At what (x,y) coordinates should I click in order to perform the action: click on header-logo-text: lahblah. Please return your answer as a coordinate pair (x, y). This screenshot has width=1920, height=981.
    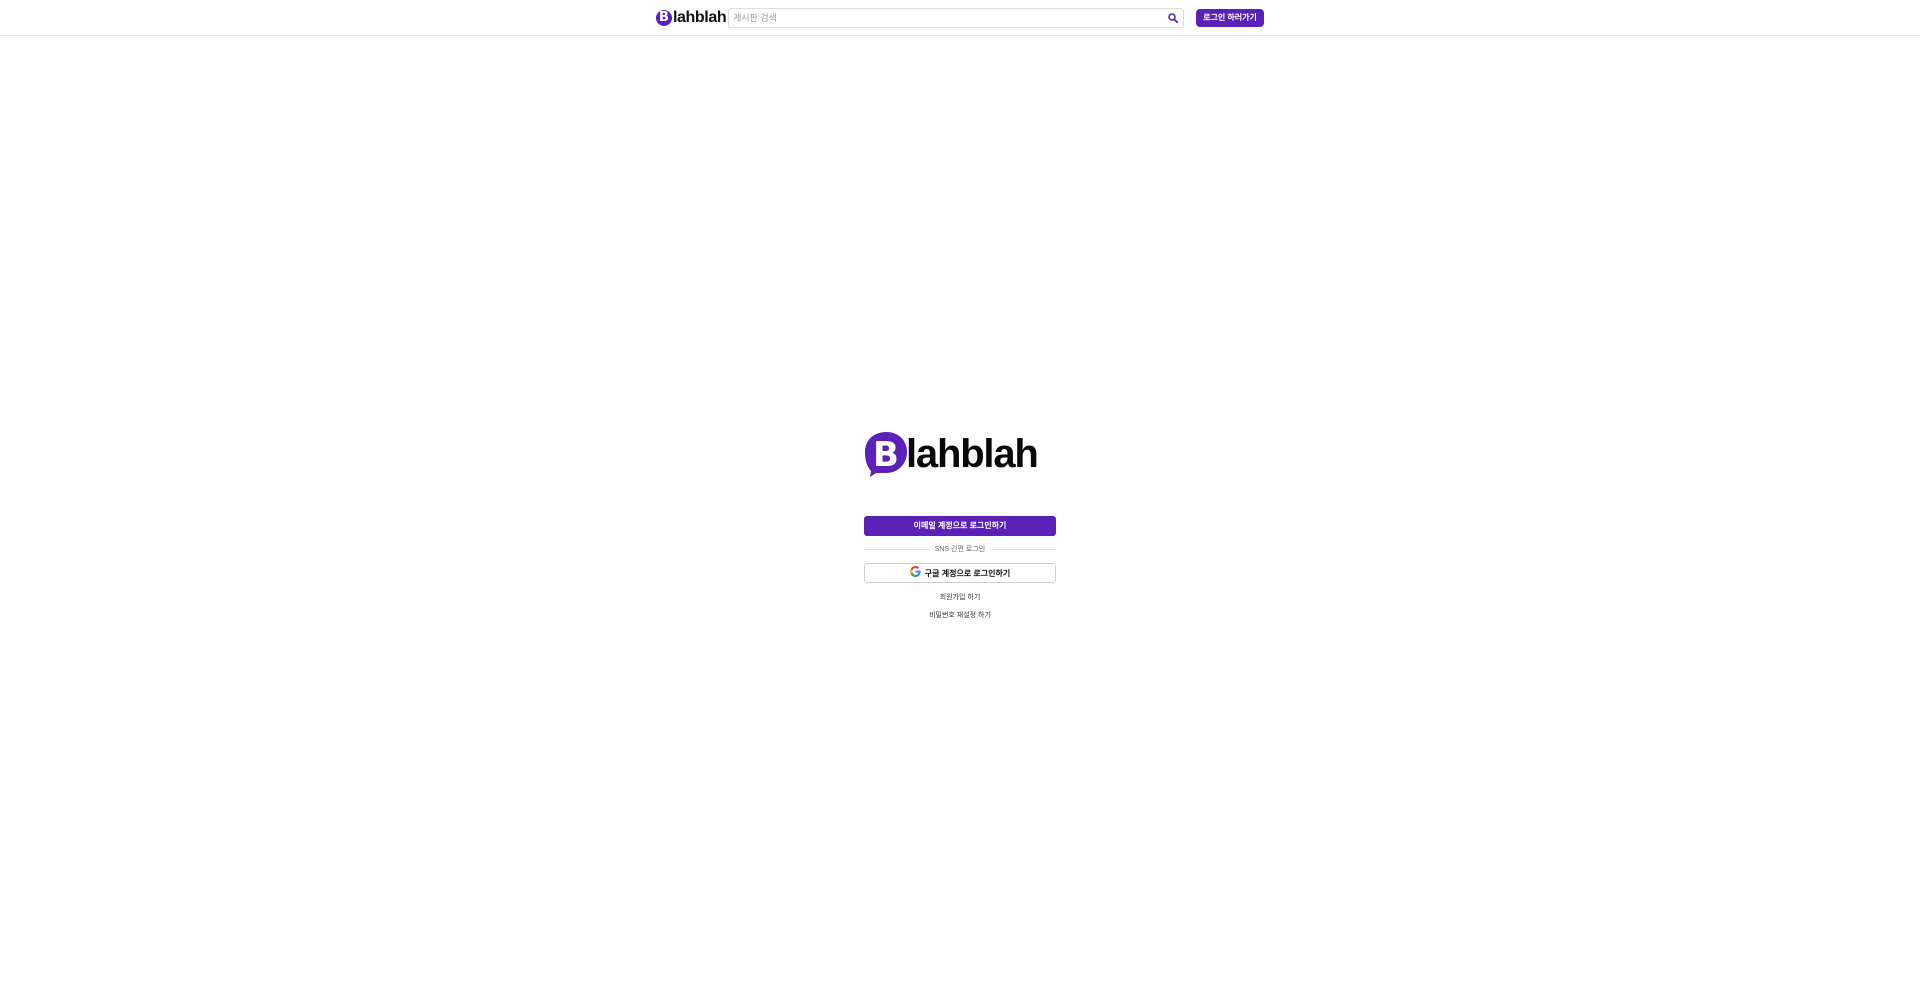
    Looking at the image, I should click on (700, 17).